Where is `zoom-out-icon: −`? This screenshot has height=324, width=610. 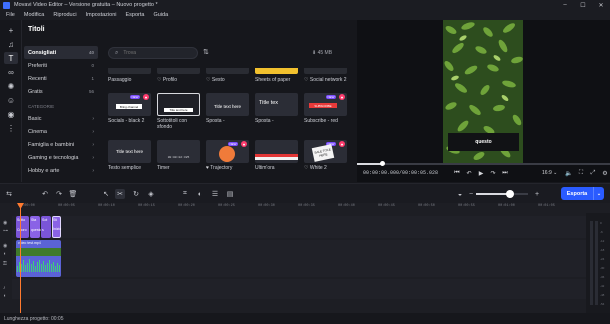
zoom-out-icon: − is located at coordinates (471, 194).